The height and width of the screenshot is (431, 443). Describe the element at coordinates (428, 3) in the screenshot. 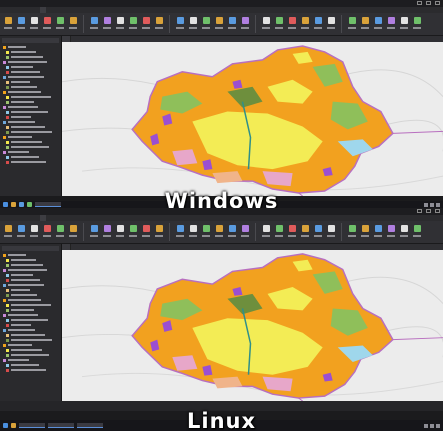

I see `maximize-icon` at that location.